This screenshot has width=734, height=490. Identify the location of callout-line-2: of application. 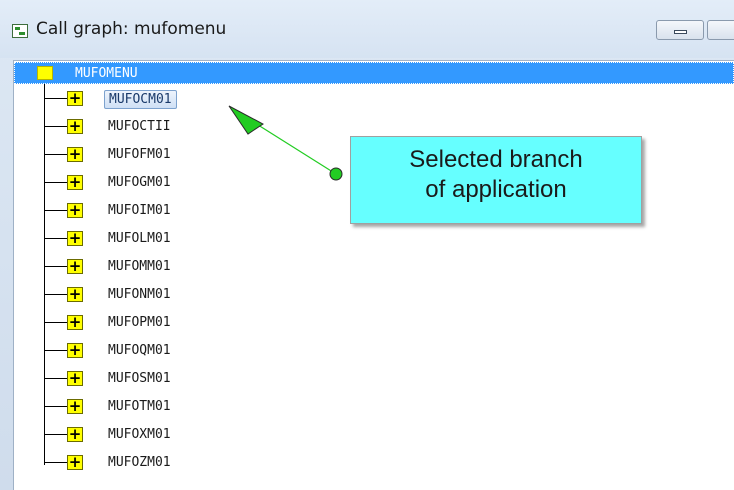
(496, 189).